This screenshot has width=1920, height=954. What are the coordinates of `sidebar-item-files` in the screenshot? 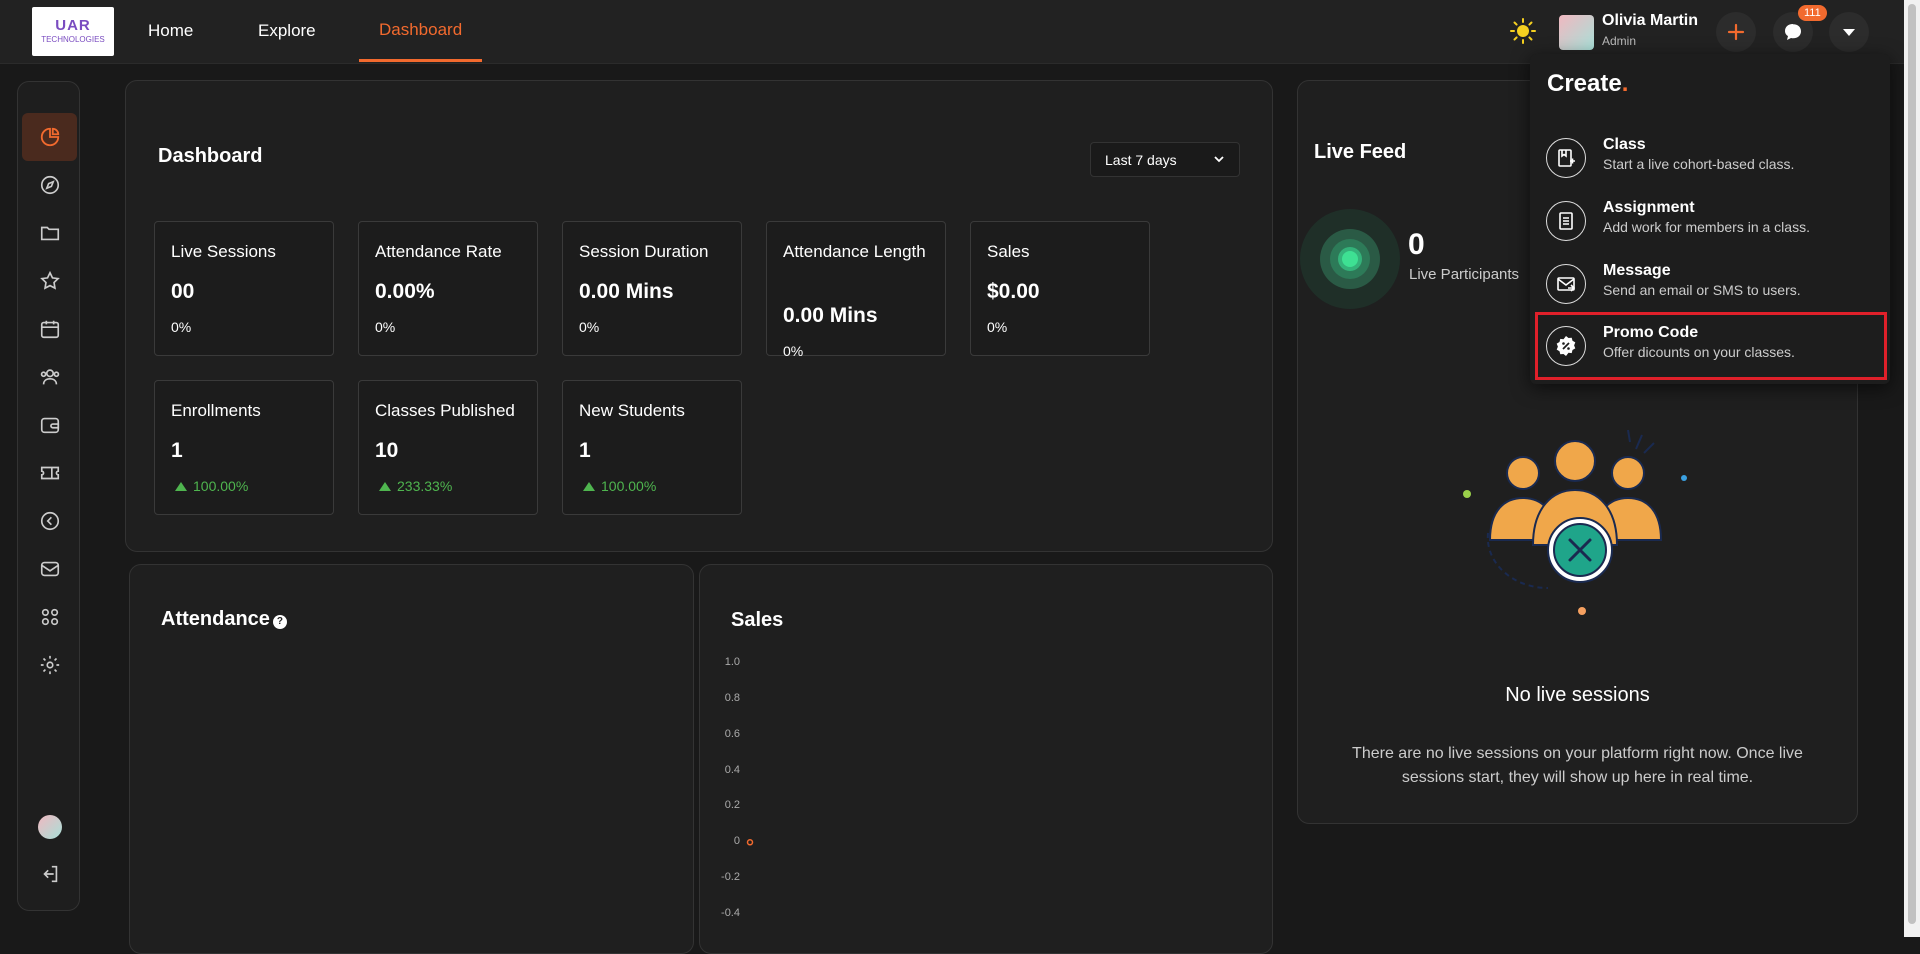 It's located at (49, 233).